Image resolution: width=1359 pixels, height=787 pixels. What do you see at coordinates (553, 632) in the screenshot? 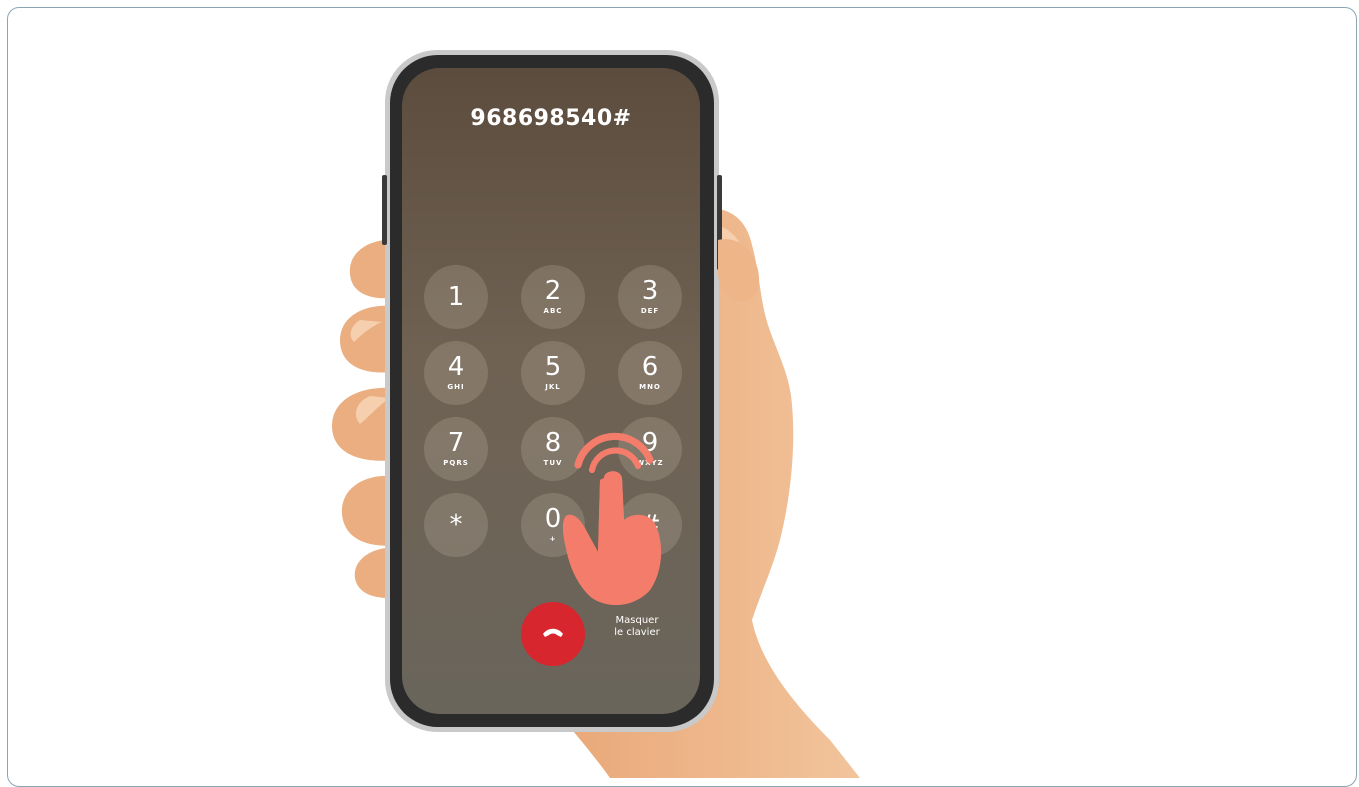
I see `phone-hangup-icon` at bounding box center [553, 632].